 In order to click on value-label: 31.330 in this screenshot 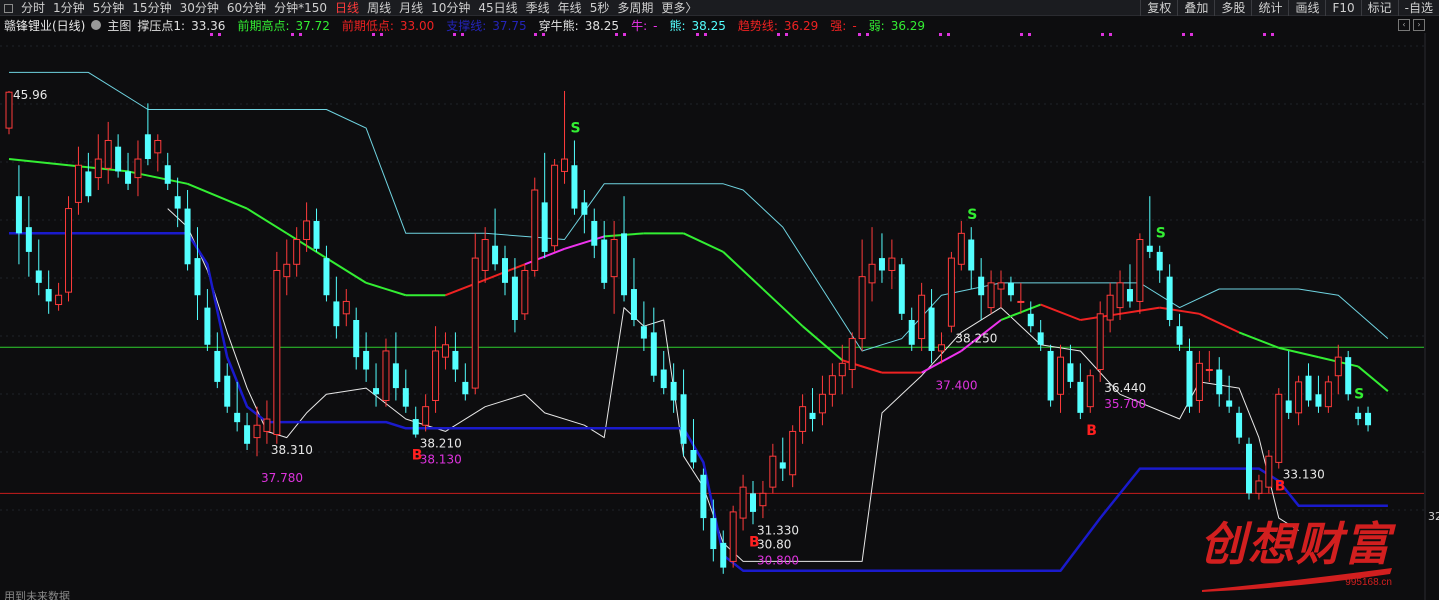, I will do `click(778, 530)`.